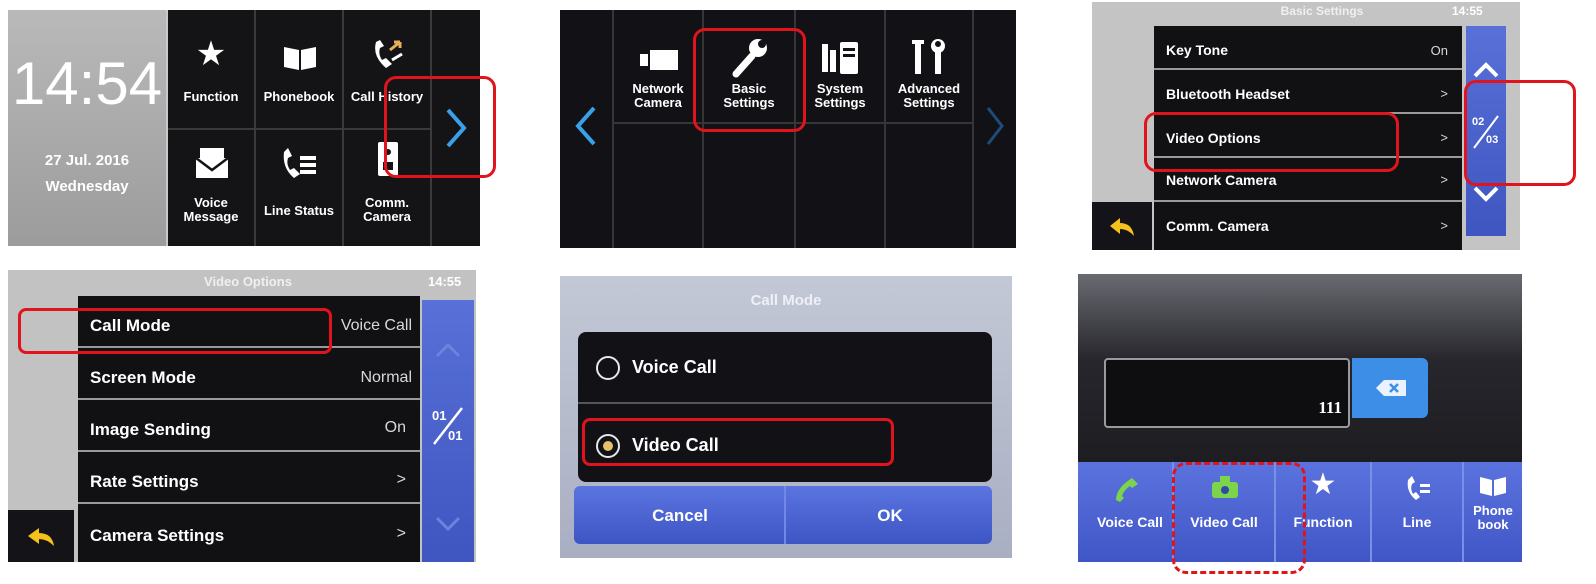 The image size is (1596, 584). Describe the element at coordinates (299, 210) in the screenshot. I see `tile-line-status-label: Line Status` at that location.